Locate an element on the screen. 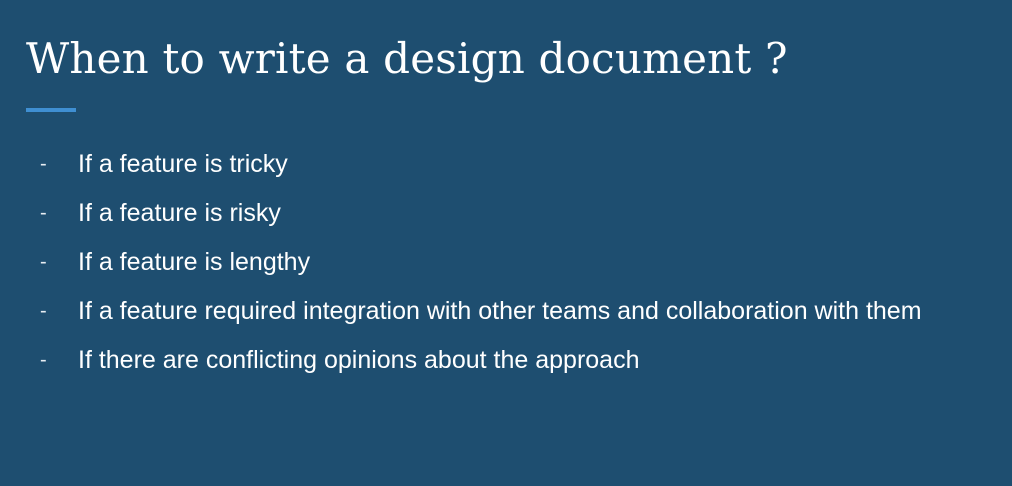 The height and width of the screenshot is (486, 1012). bullet-item-lengthy: - If a feature is lengthy is located at coordinates (510, 262).